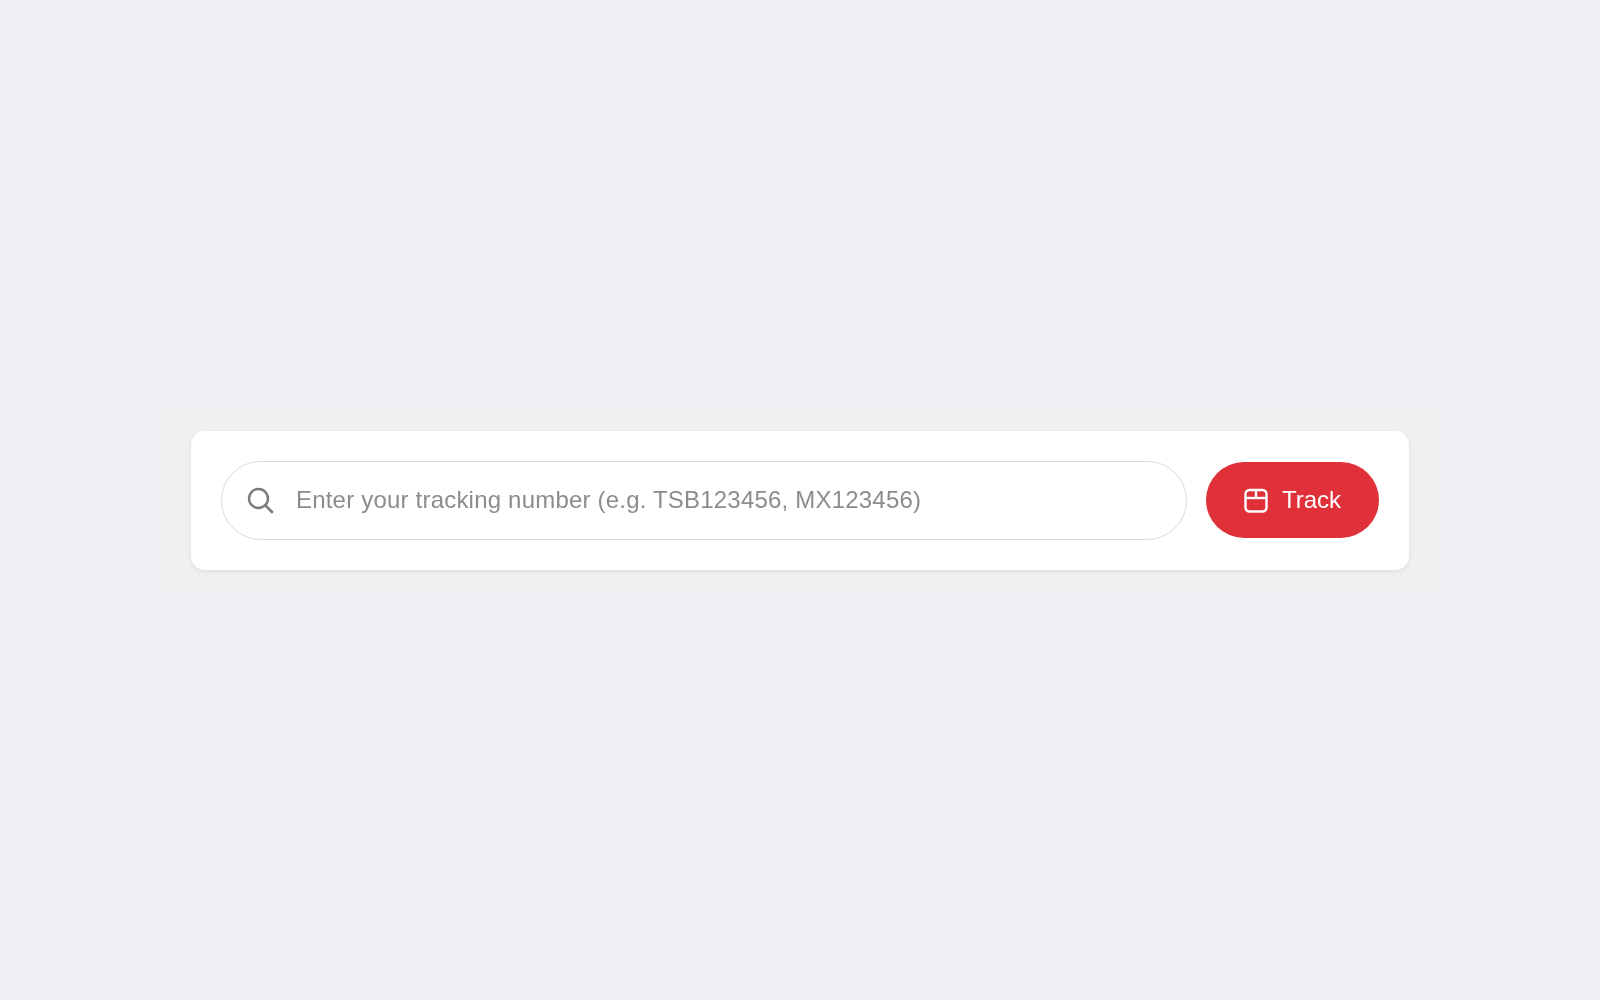  Describe the element at coordinates (704, 500) in the screenshot. I see `tracking-number-field: Enter your tracking number (e.g. TSB123456, MX123456)` at that location.